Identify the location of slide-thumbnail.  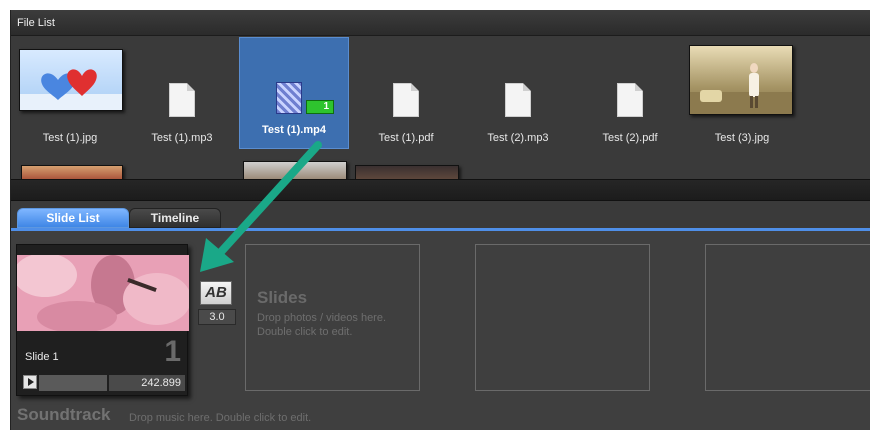
(103, 293).